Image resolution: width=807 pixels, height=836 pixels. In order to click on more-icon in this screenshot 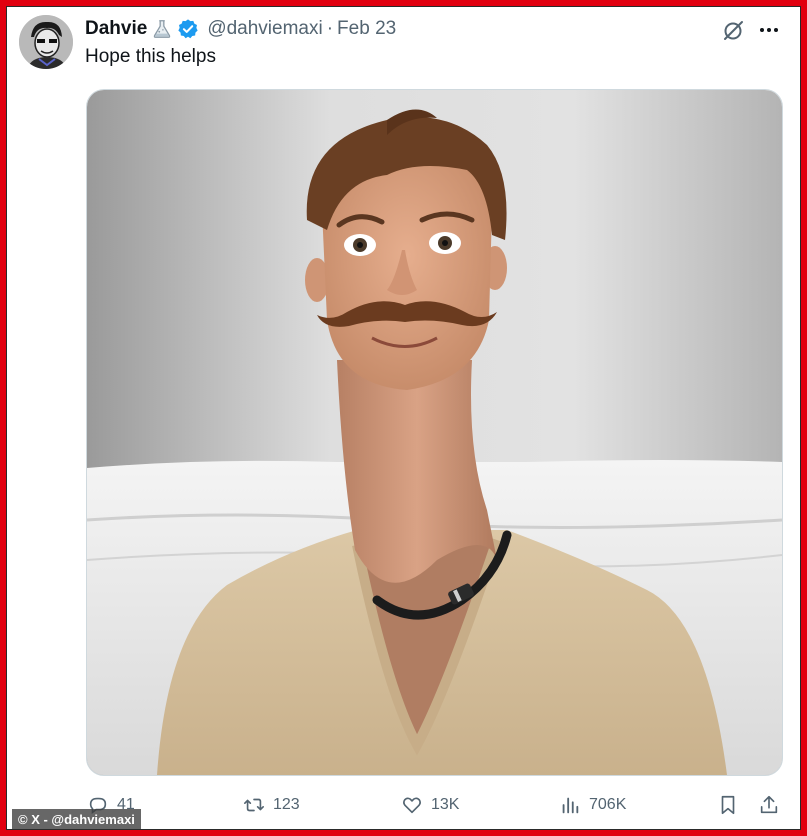, I will do `click(769, 30)`.